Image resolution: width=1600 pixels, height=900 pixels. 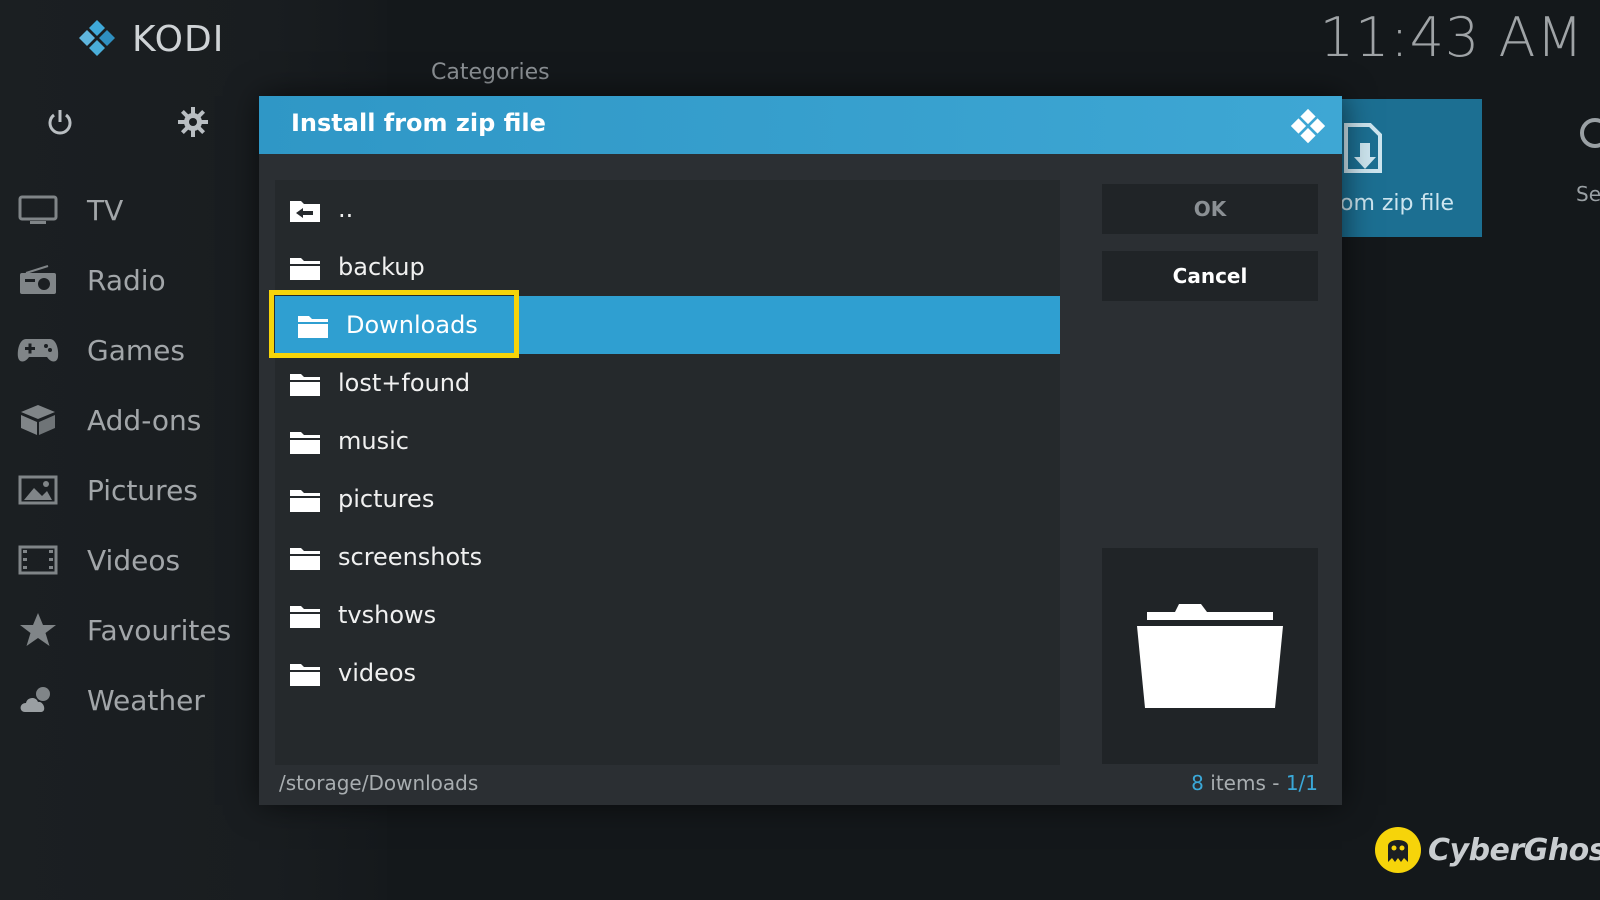 I want to click on gear-icon, so click(x=193, y=122).